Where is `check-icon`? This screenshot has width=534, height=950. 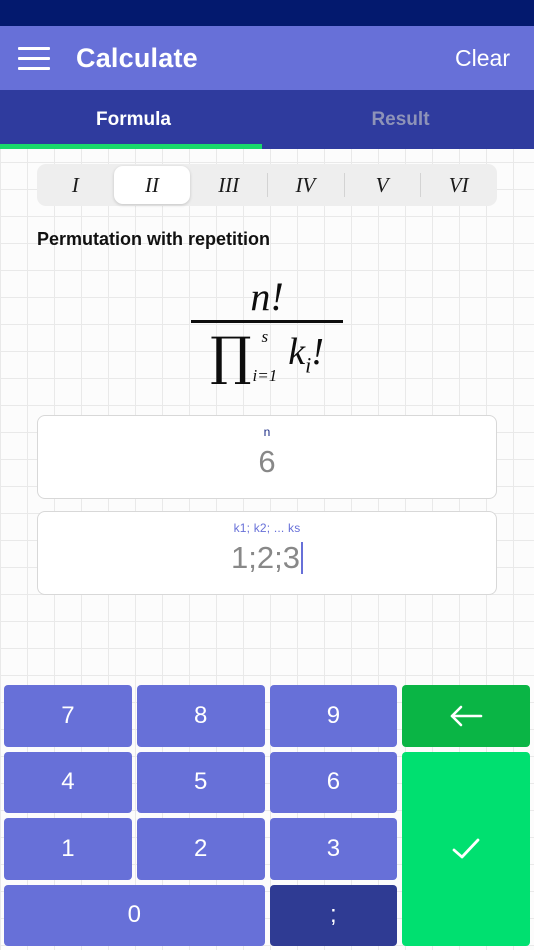 check-icon is located at coordinates (466, 849).